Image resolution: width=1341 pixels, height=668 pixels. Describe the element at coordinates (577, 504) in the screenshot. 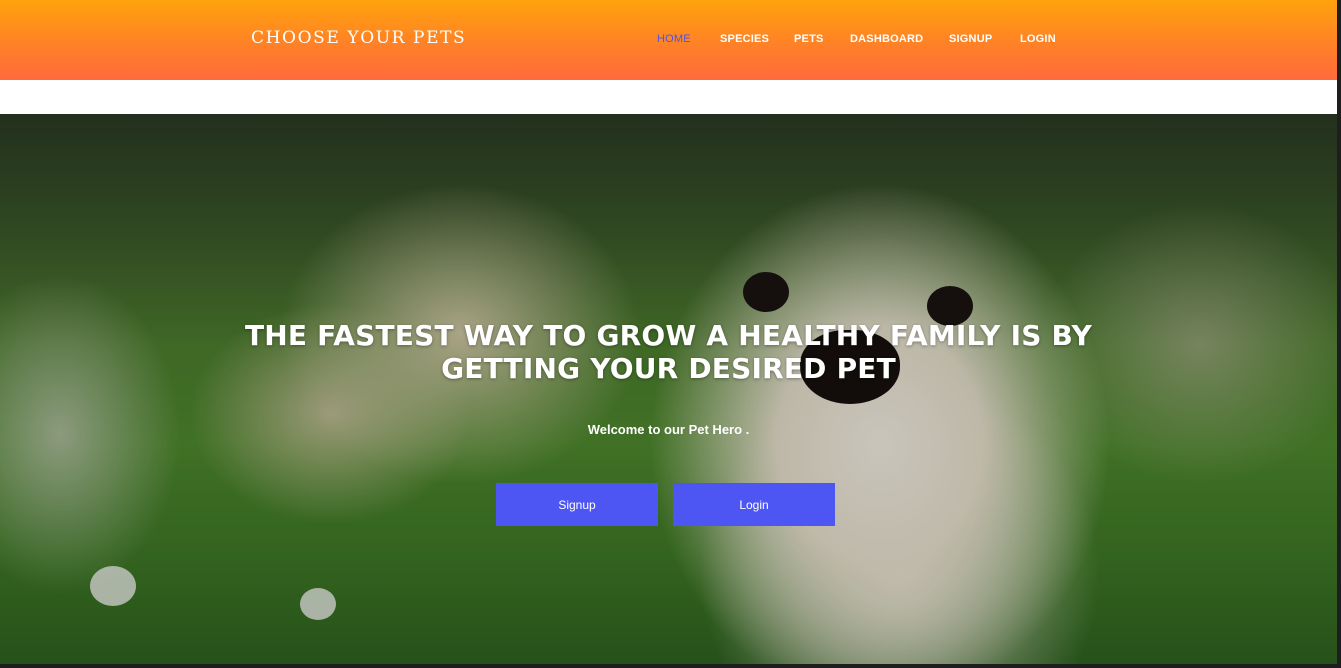

I see `hero-signup-button: Signup` at that location.